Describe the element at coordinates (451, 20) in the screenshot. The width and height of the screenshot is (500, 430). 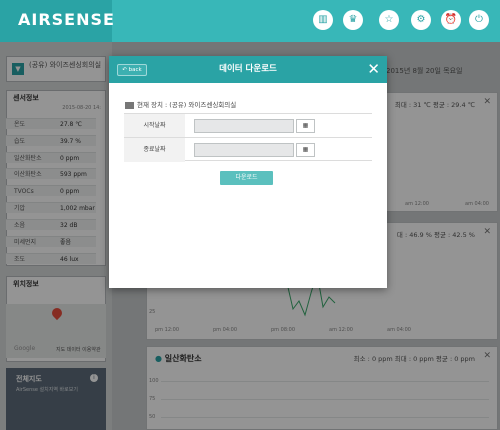
I see `alarm-icon: ⏰` at that location.